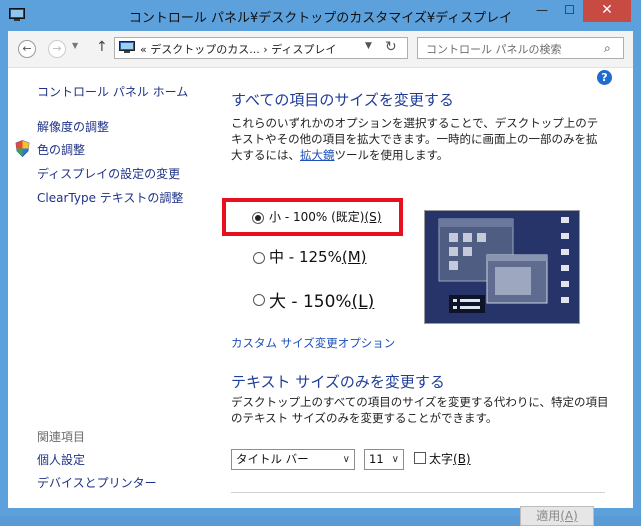 This screenshot has width=641, height=526. What do you see at coordinates (61, 459) in the screenshot?
I see `sidebar-item-personalization: 個人設定` at bounding box center [61, 459].